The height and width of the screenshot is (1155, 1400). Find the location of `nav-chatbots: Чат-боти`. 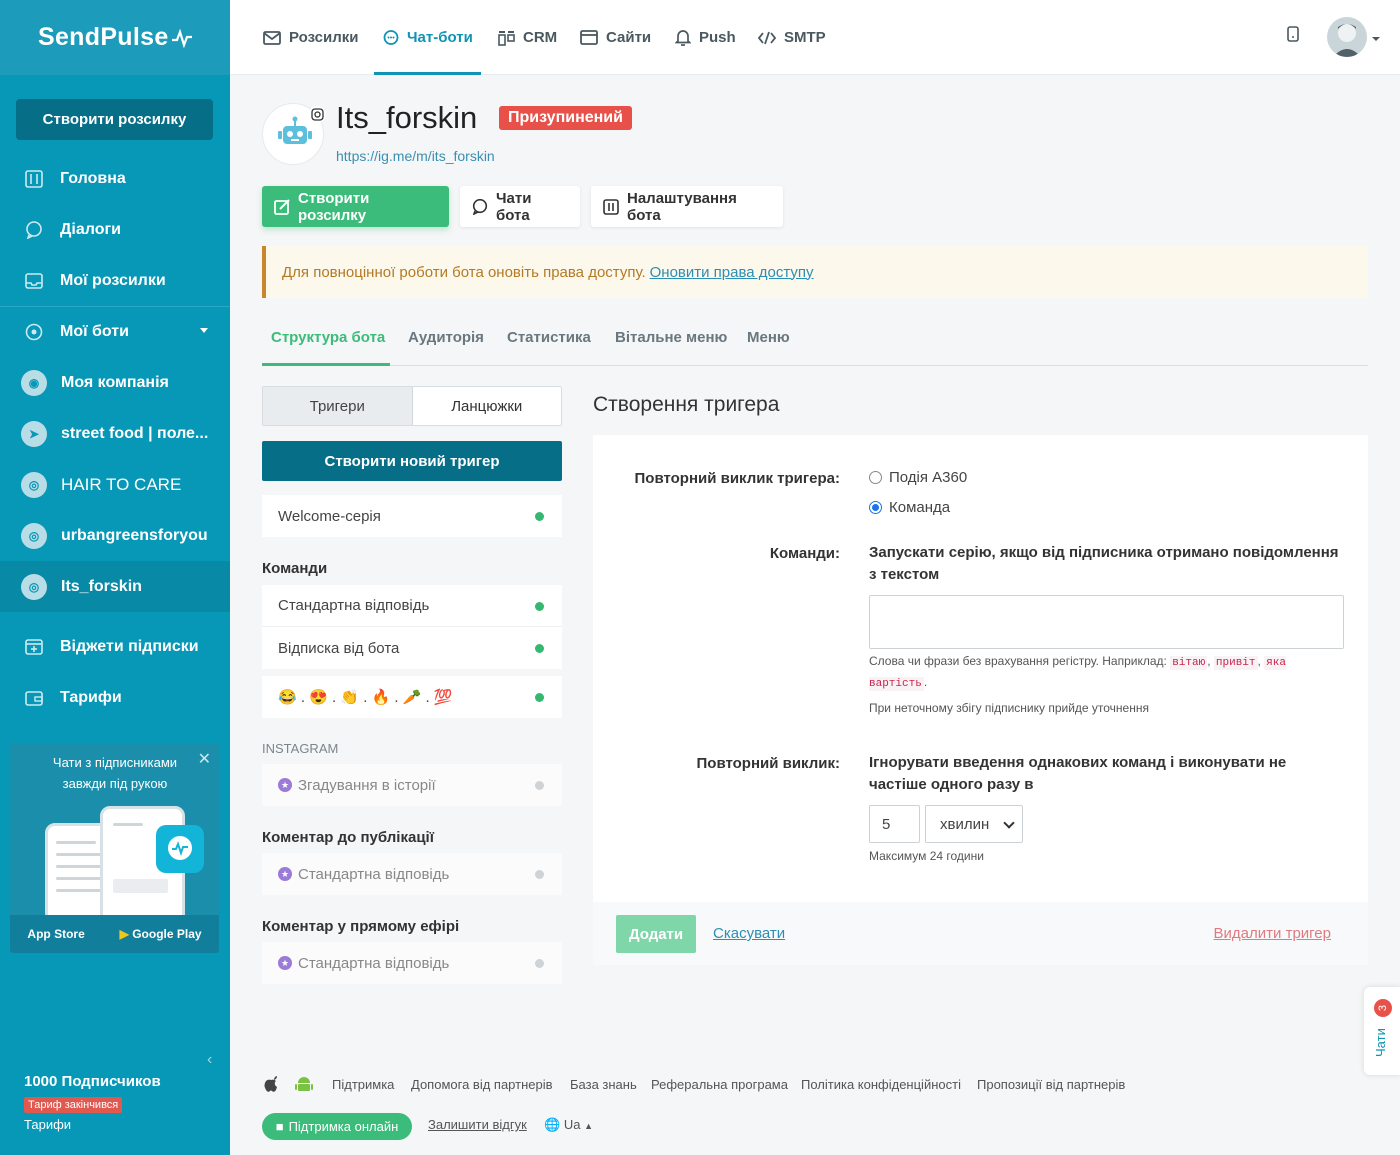

nav-chatbots: Чат-боти is located at coordinates (428, 37).